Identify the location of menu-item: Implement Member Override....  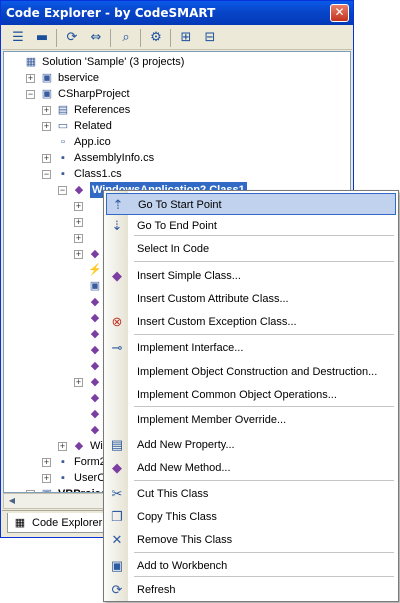
(251, 420).